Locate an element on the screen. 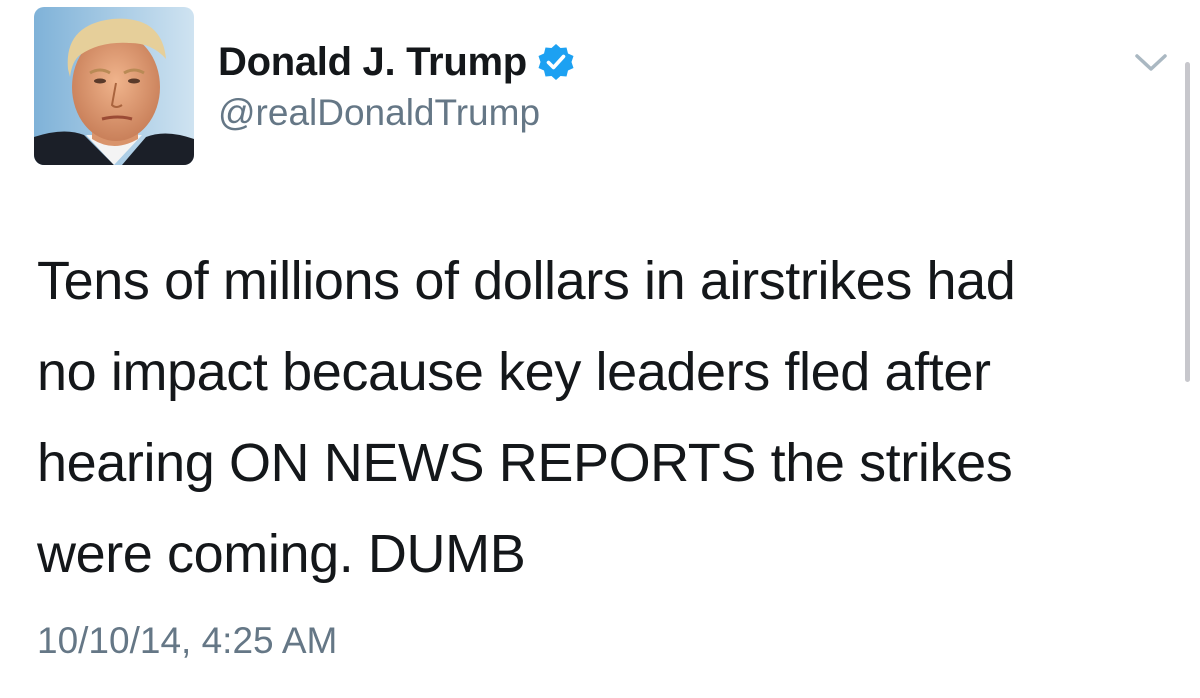  author-name-row: Donald J. Trump is located at coordinates (396, 62).